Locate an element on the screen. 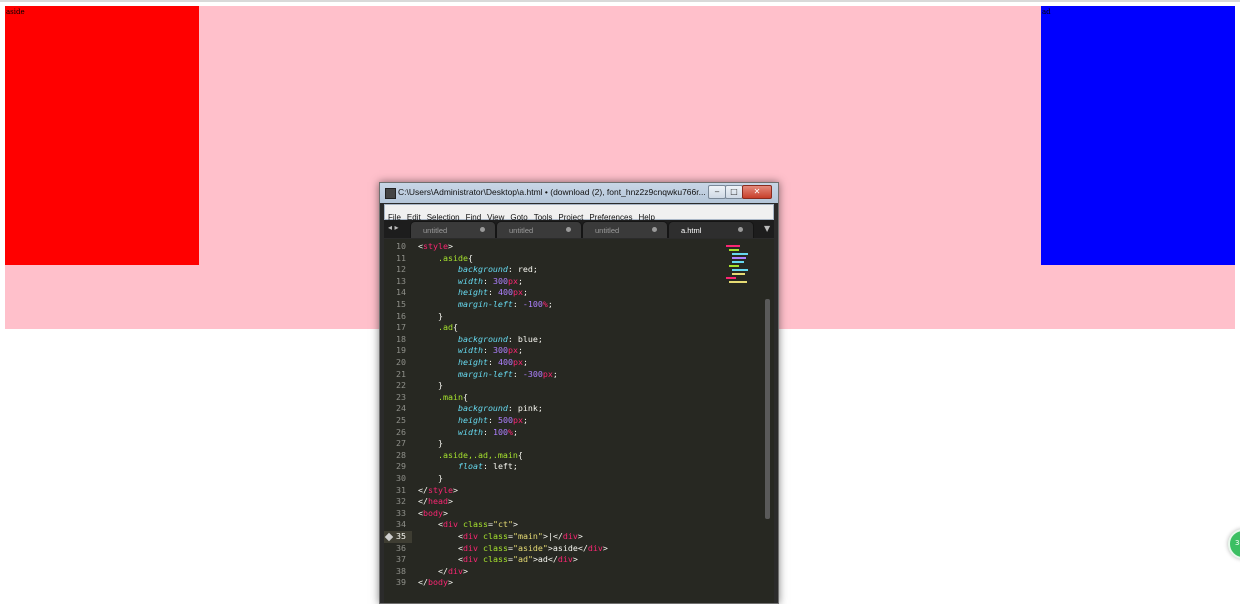  code-line: <style> is located at coordinates (435, 247).